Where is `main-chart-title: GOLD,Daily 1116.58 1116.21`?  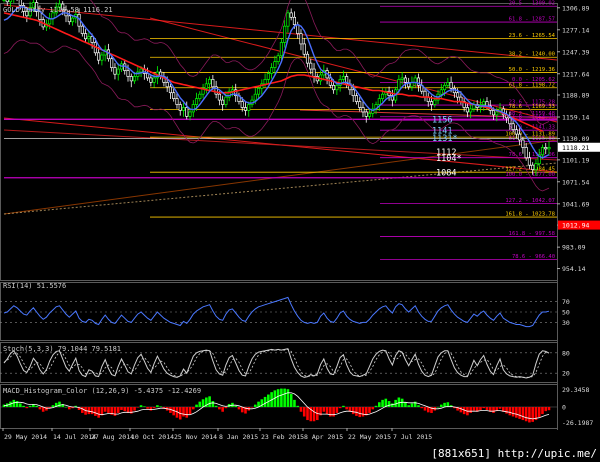 main-chart-title: GOLD,Daily 1116.58 1116.21 is located at coordinates (58, 10).